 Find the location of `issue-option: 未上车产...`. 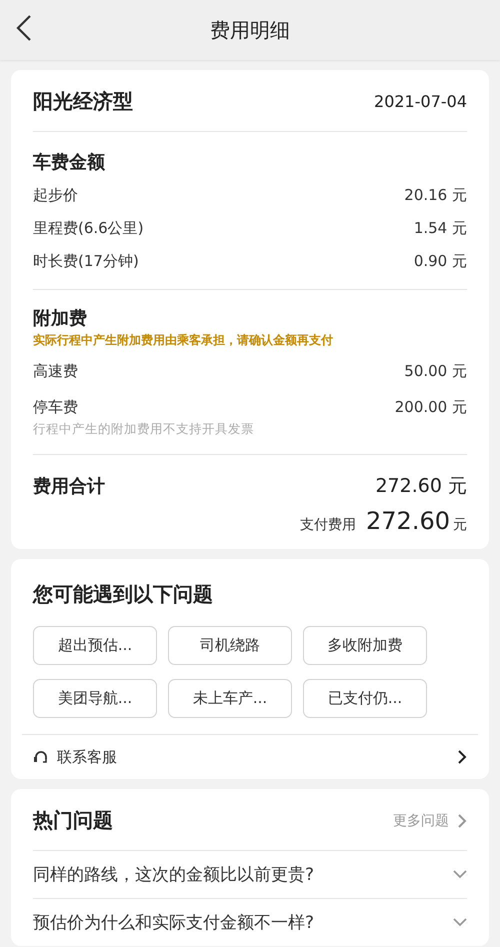

issue-option: 未上车产... is located at coordinates (230, 698).